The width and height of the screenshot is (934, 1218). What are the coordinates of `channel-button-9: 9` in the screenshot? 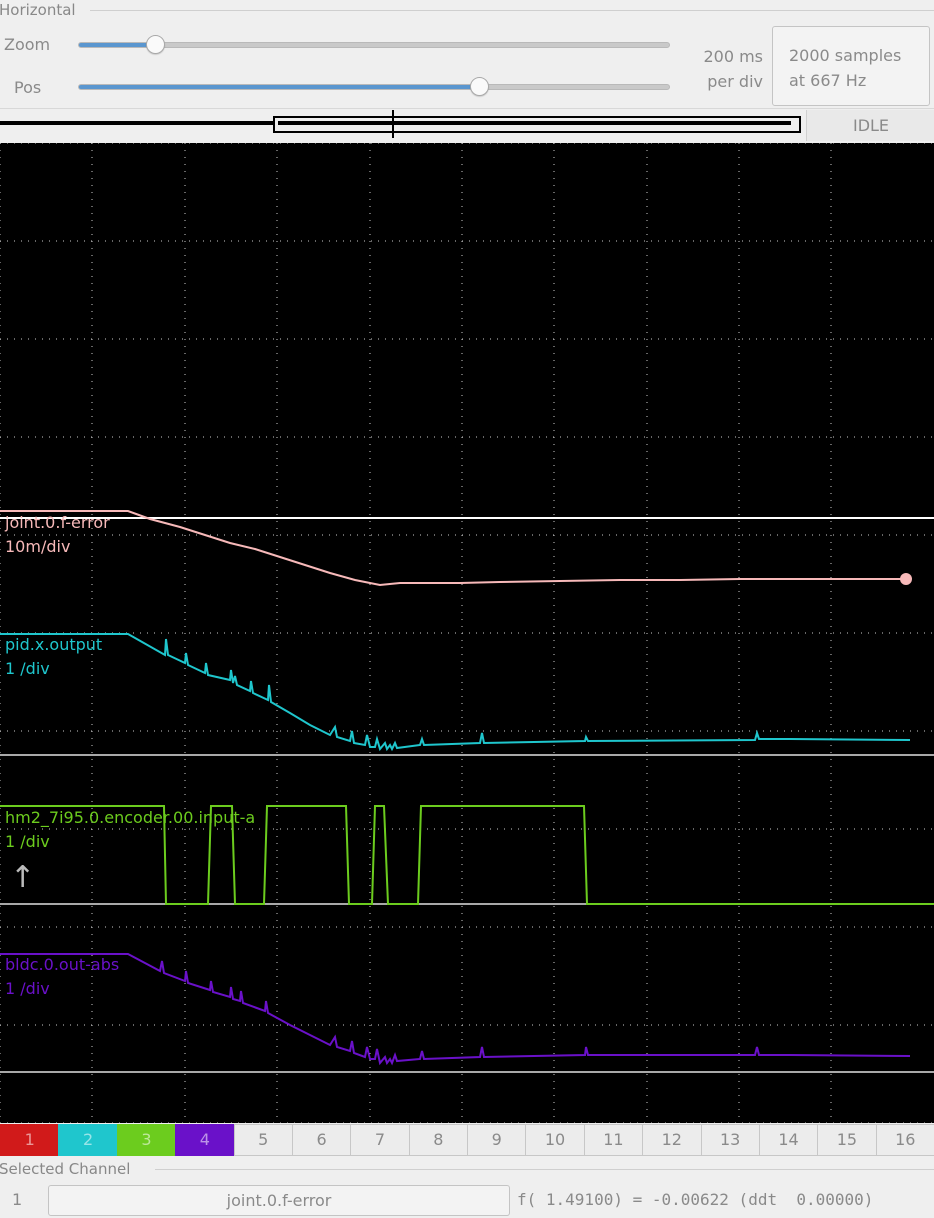 It's located at (497, 1140).